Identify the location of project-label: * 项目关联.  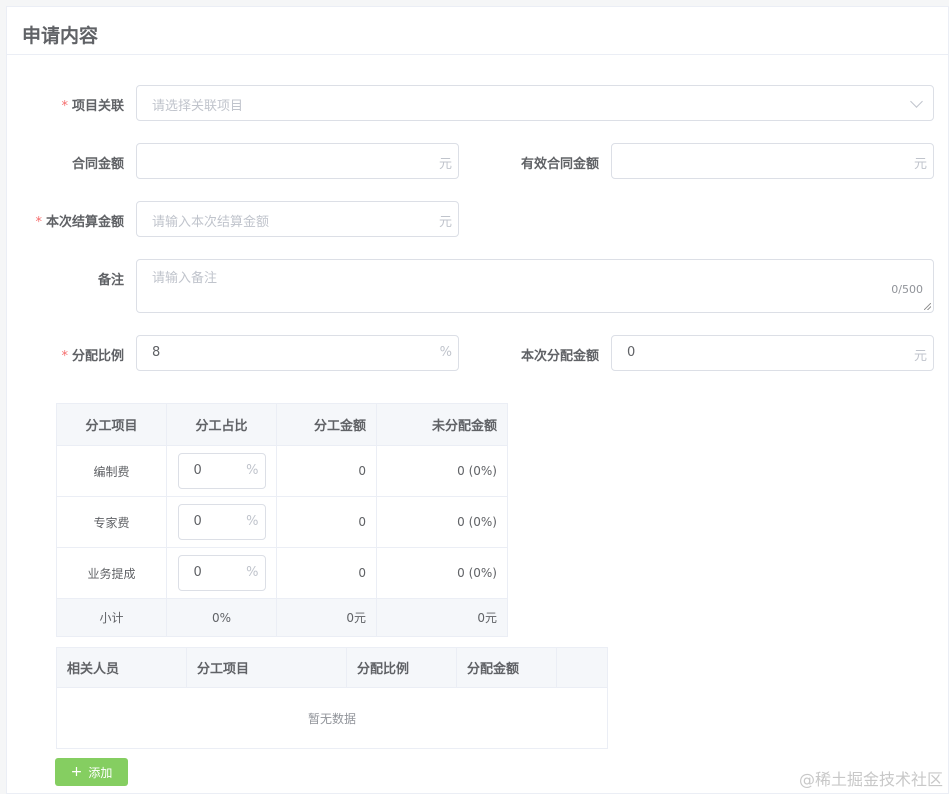
(92, 106).